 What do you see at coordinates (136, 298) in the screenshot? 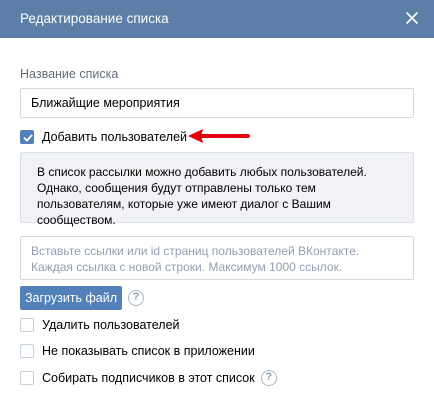
I see `upload-help-icon: ?` at bounding box center [136, 298].